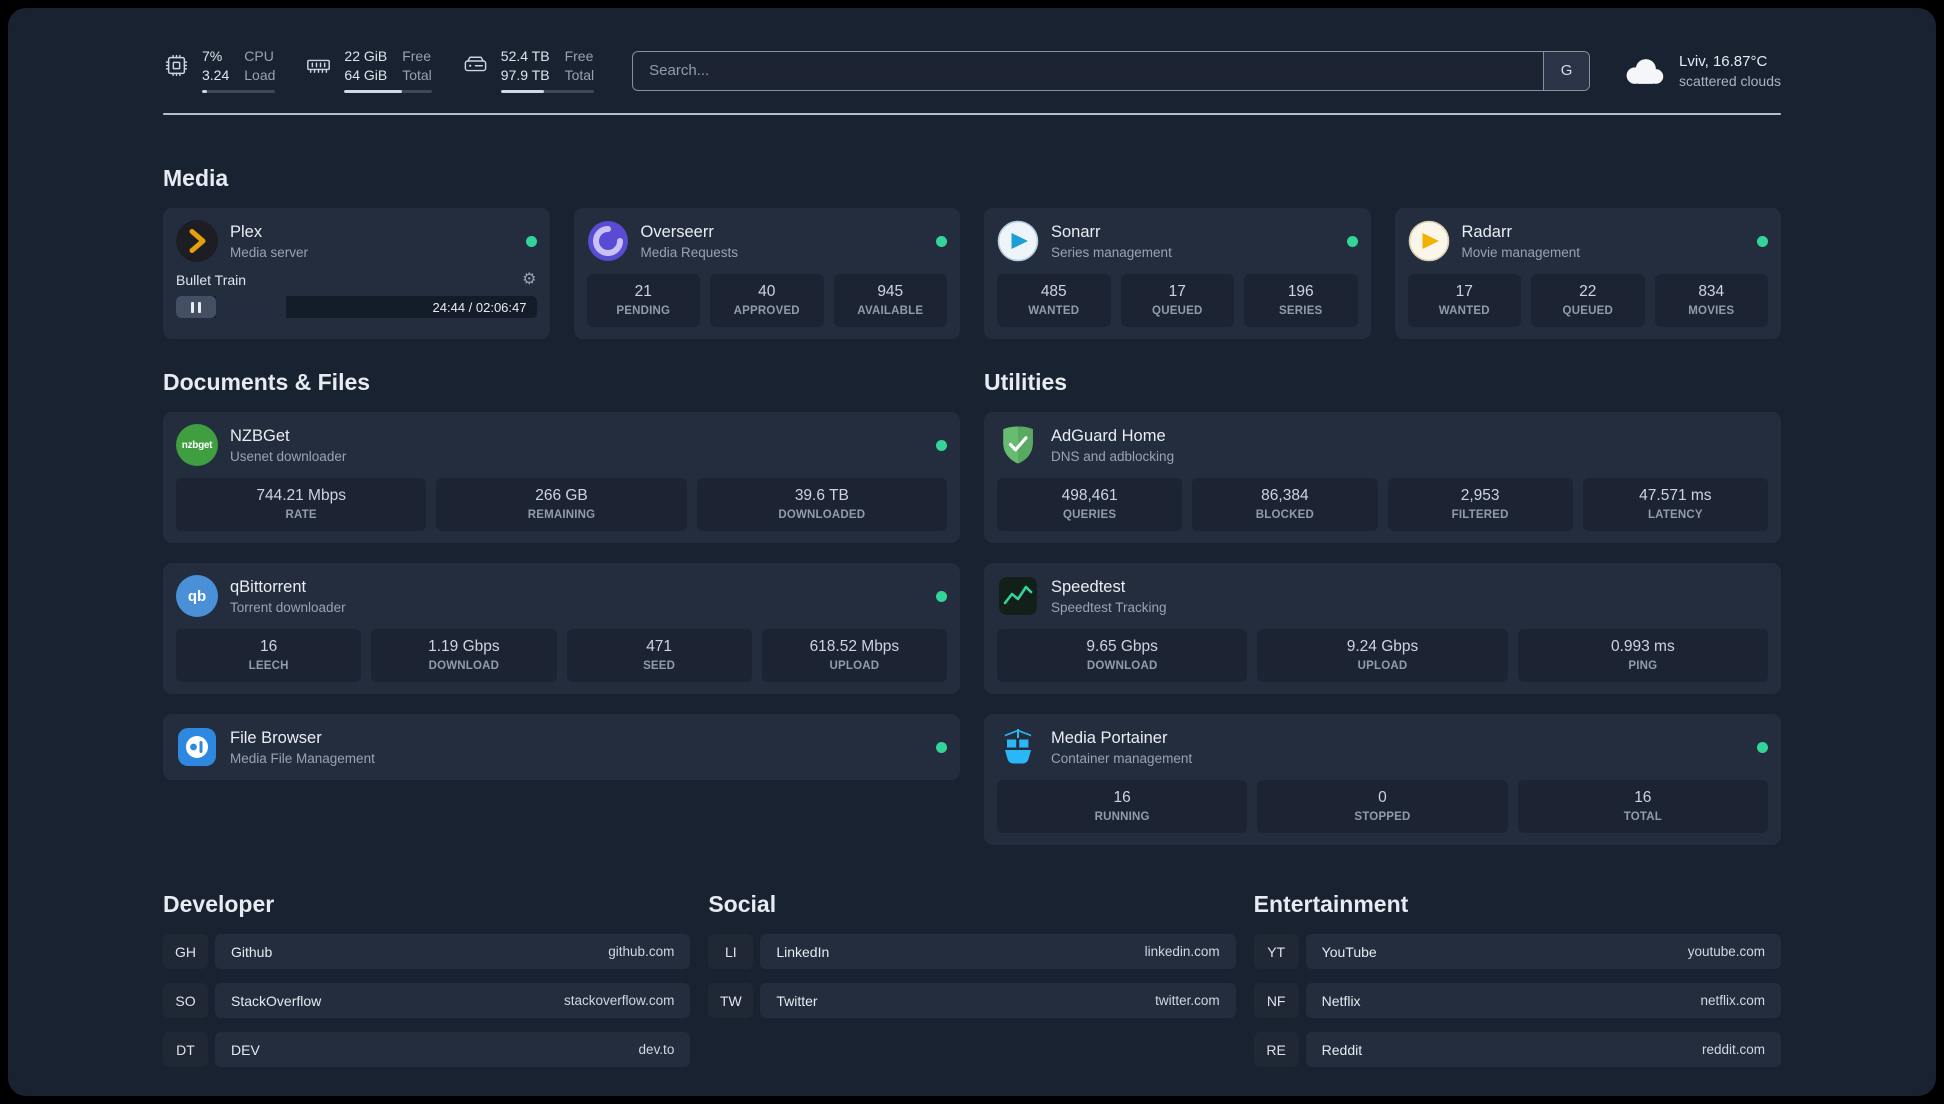 Image resolution: width=1944 pixels, height=1104 pixels. Describe the element at coordinates (269, 252) in the screenshot. I see `service-description: Media server` at that location.